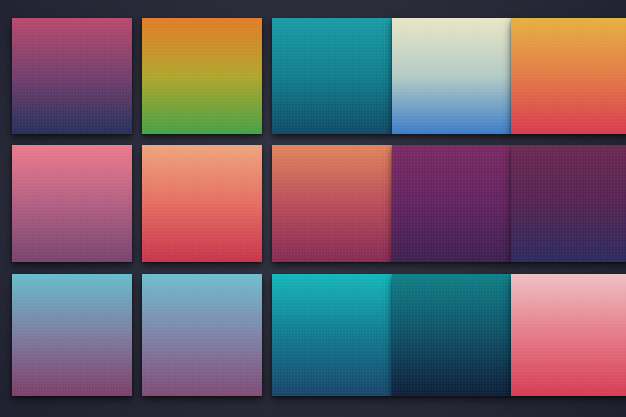 The image size is (626, 417). Describe the element at coordinates (202, 76) in the screenshot. I see `swatch-r1-c2` at that location.